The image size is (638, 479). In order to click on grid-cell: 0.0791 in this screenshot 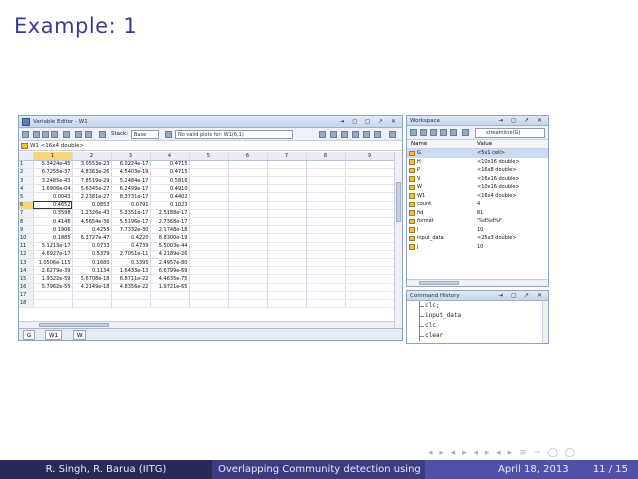, I will do `click(131, 205)`.